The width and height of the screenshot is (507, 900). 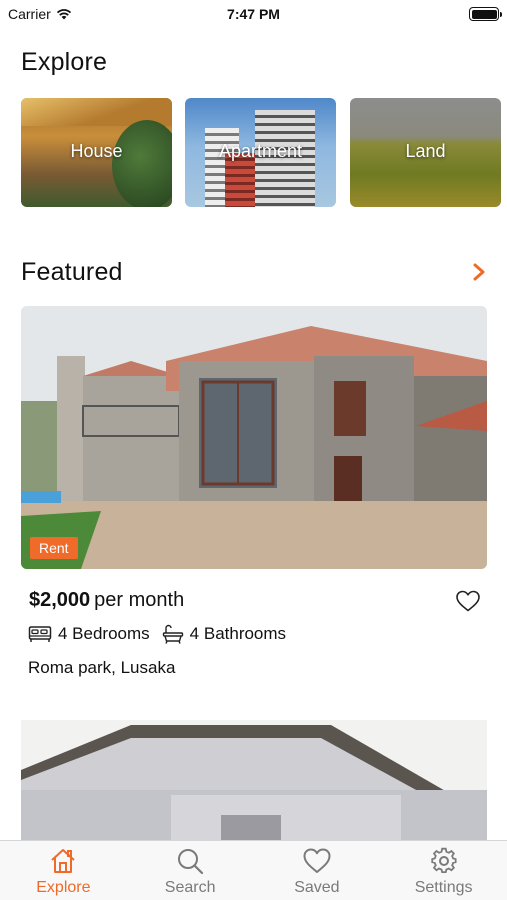 I want to click on listing-price-line: $2,000 per month, so click(x=106, y=600).